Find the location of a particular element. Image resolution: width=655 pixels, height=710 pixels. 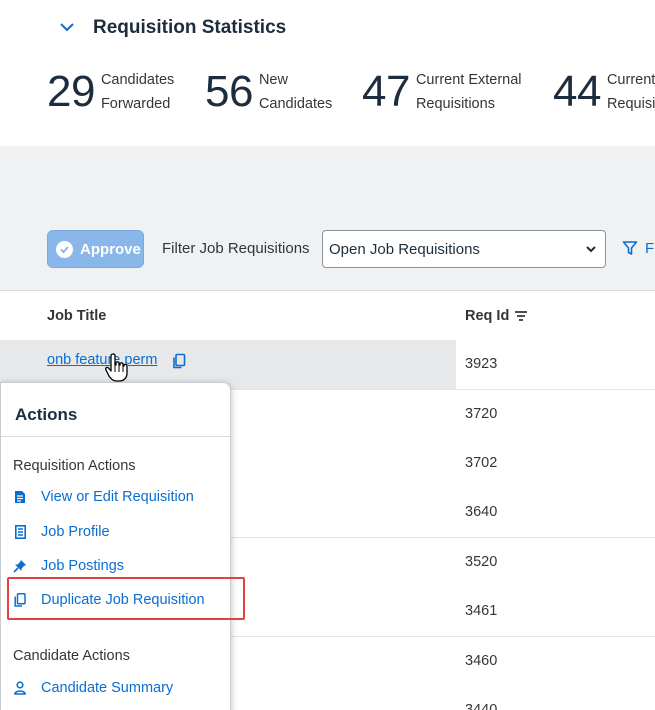

person-icon is located at coordinates (20, 688).